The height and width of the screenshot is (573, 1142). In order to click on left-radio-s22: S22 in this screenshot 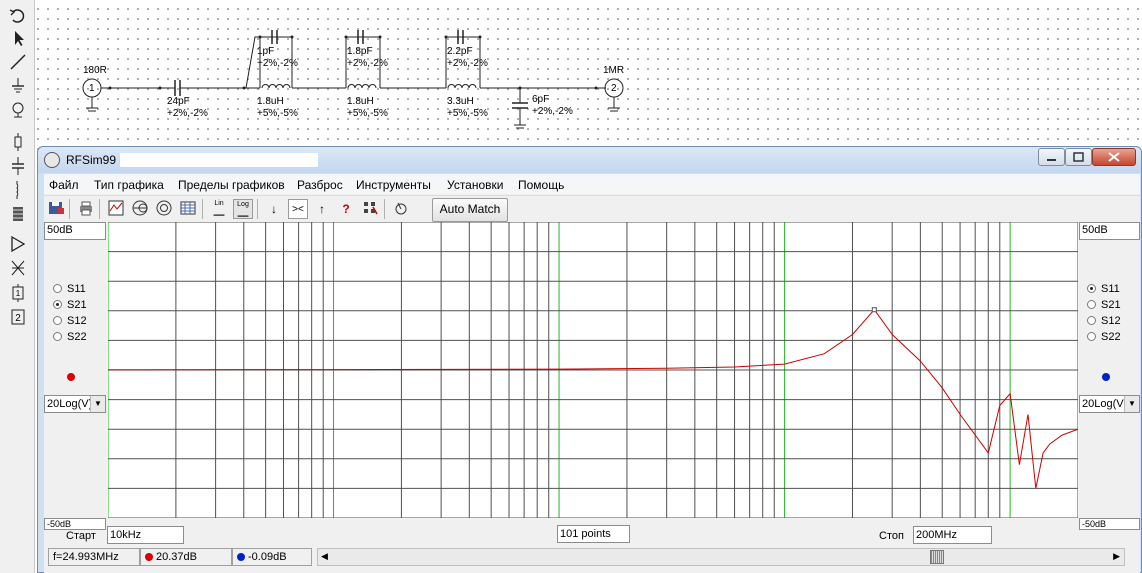, I will do `click(70, 337)`.